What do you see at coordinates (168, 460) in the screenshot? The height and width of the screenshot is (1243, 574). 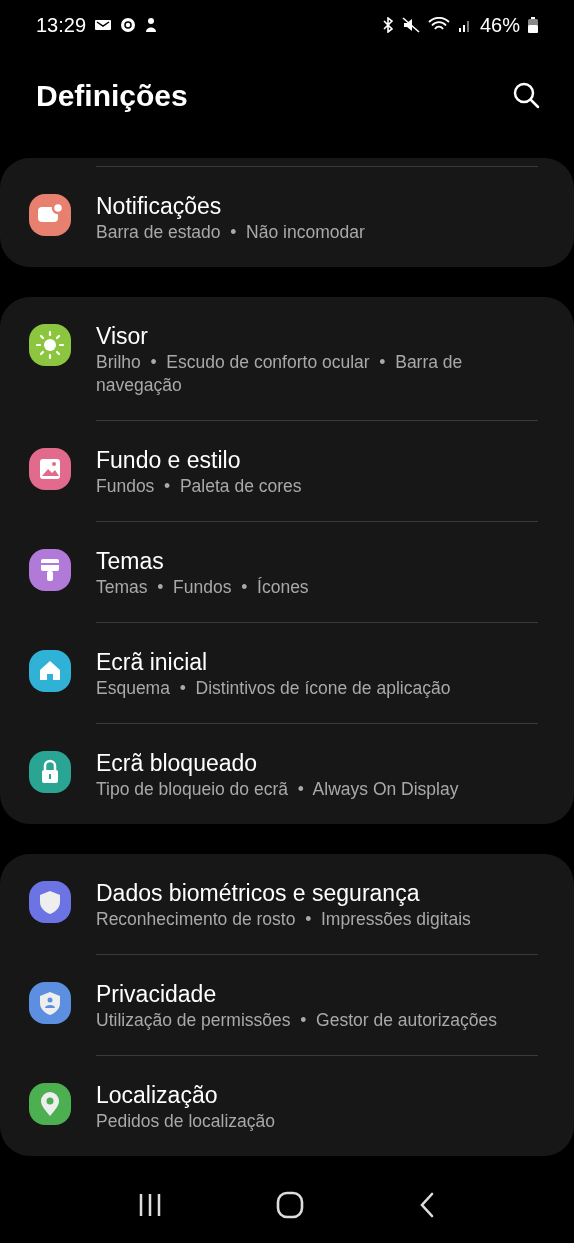 I see `item-title: Fundo e estilo` at bounding box center [168, 460].